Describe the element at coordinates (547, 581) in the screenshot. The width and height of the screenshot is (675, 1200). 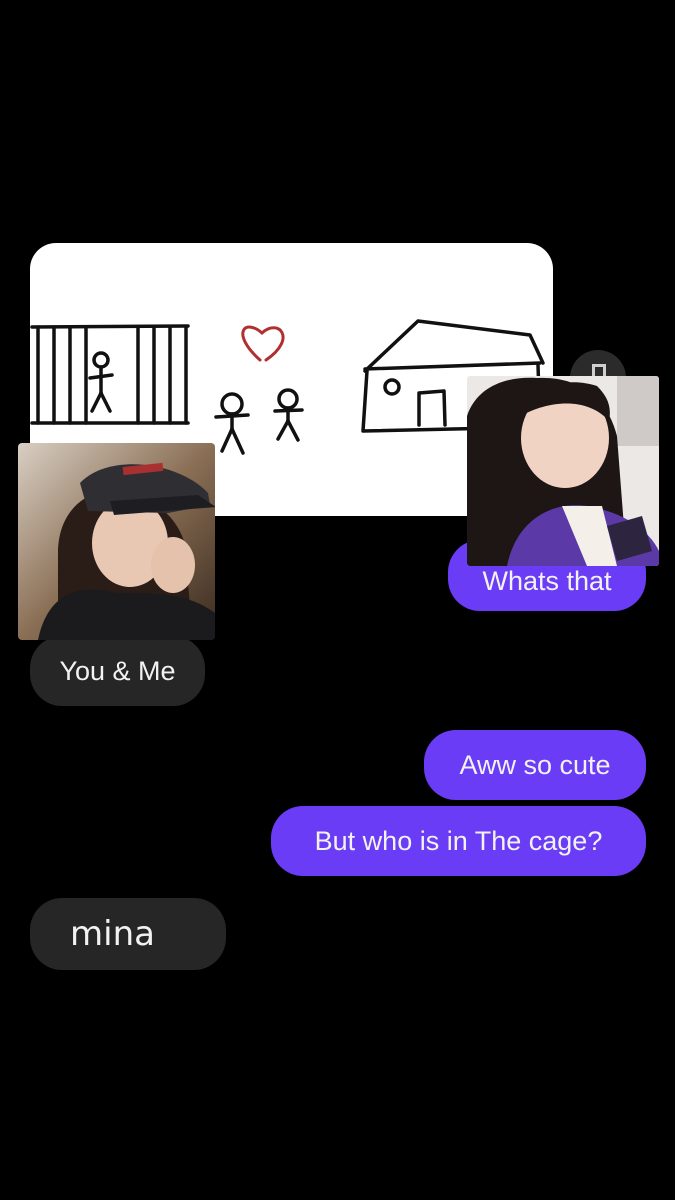
I see `message-text: Whats that` at that location.